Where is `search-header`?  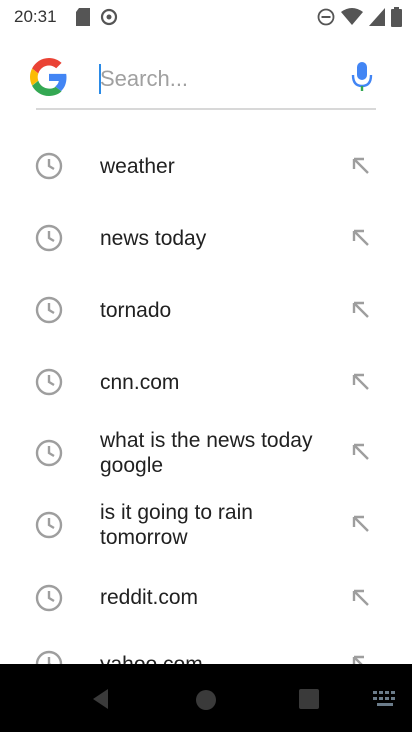
search-header is located at coordinates (206, 80).